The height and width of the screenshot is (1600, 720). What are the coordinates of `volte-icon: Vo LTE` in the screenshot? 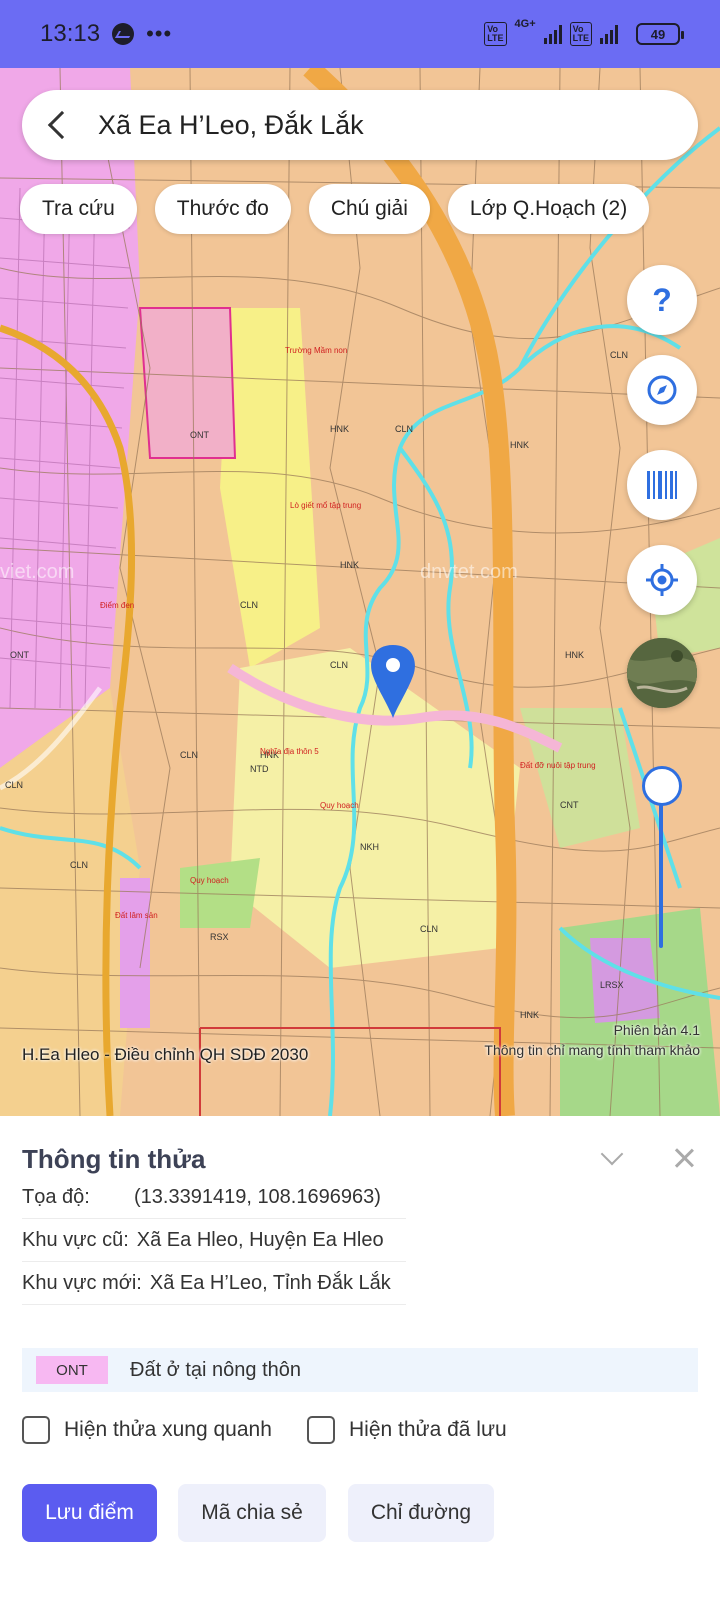 It's located at (495, 34).